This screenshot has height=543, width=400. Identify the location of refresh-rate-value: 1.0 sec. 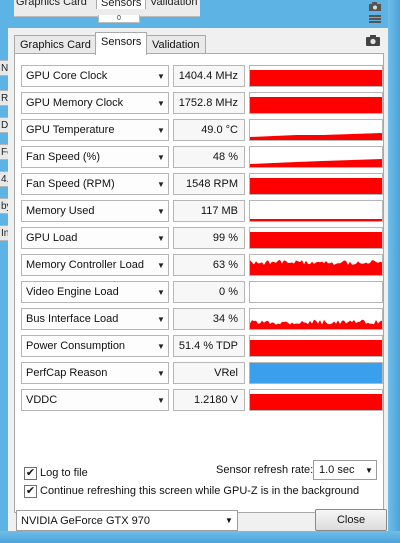
(337, 470).